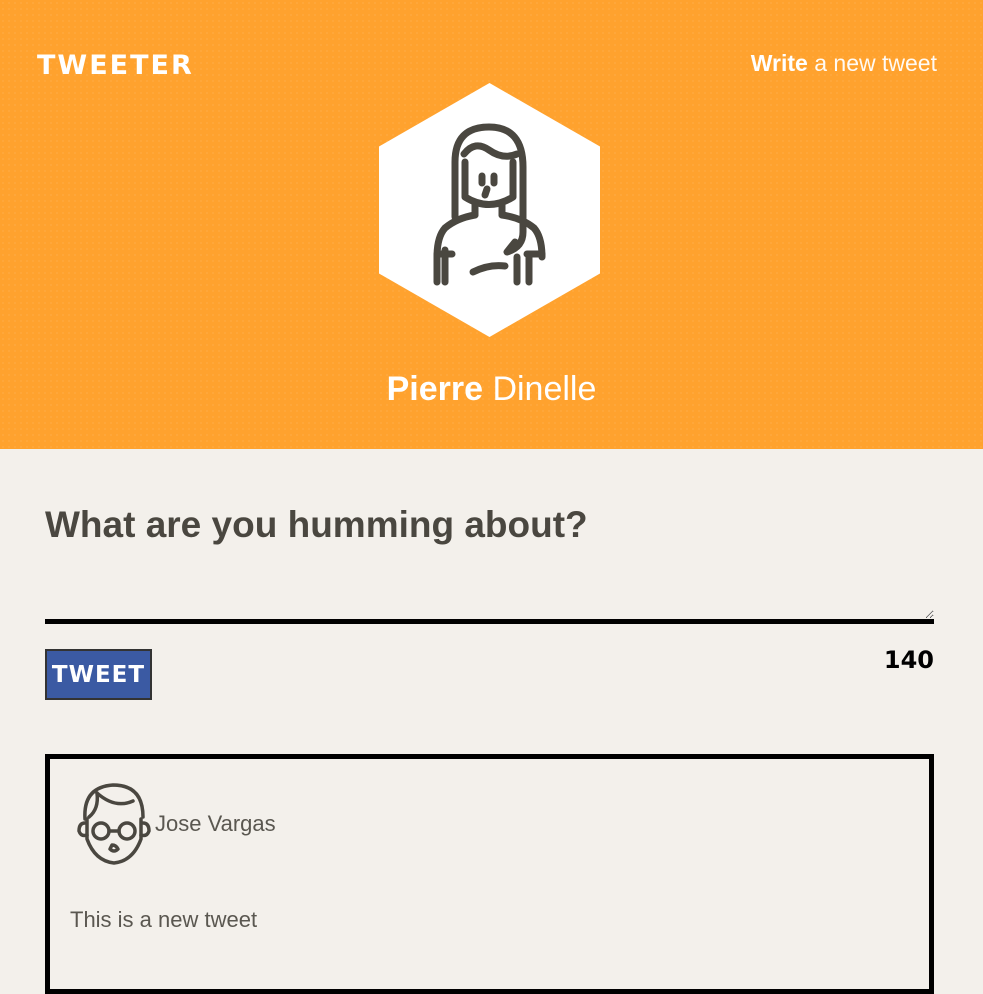 This screenshot has height=994, width=983. What do you see at coordinates (115, 65) in the screenshot?
I see `app-logo: TWEETER` at bounding box center [115, 65].